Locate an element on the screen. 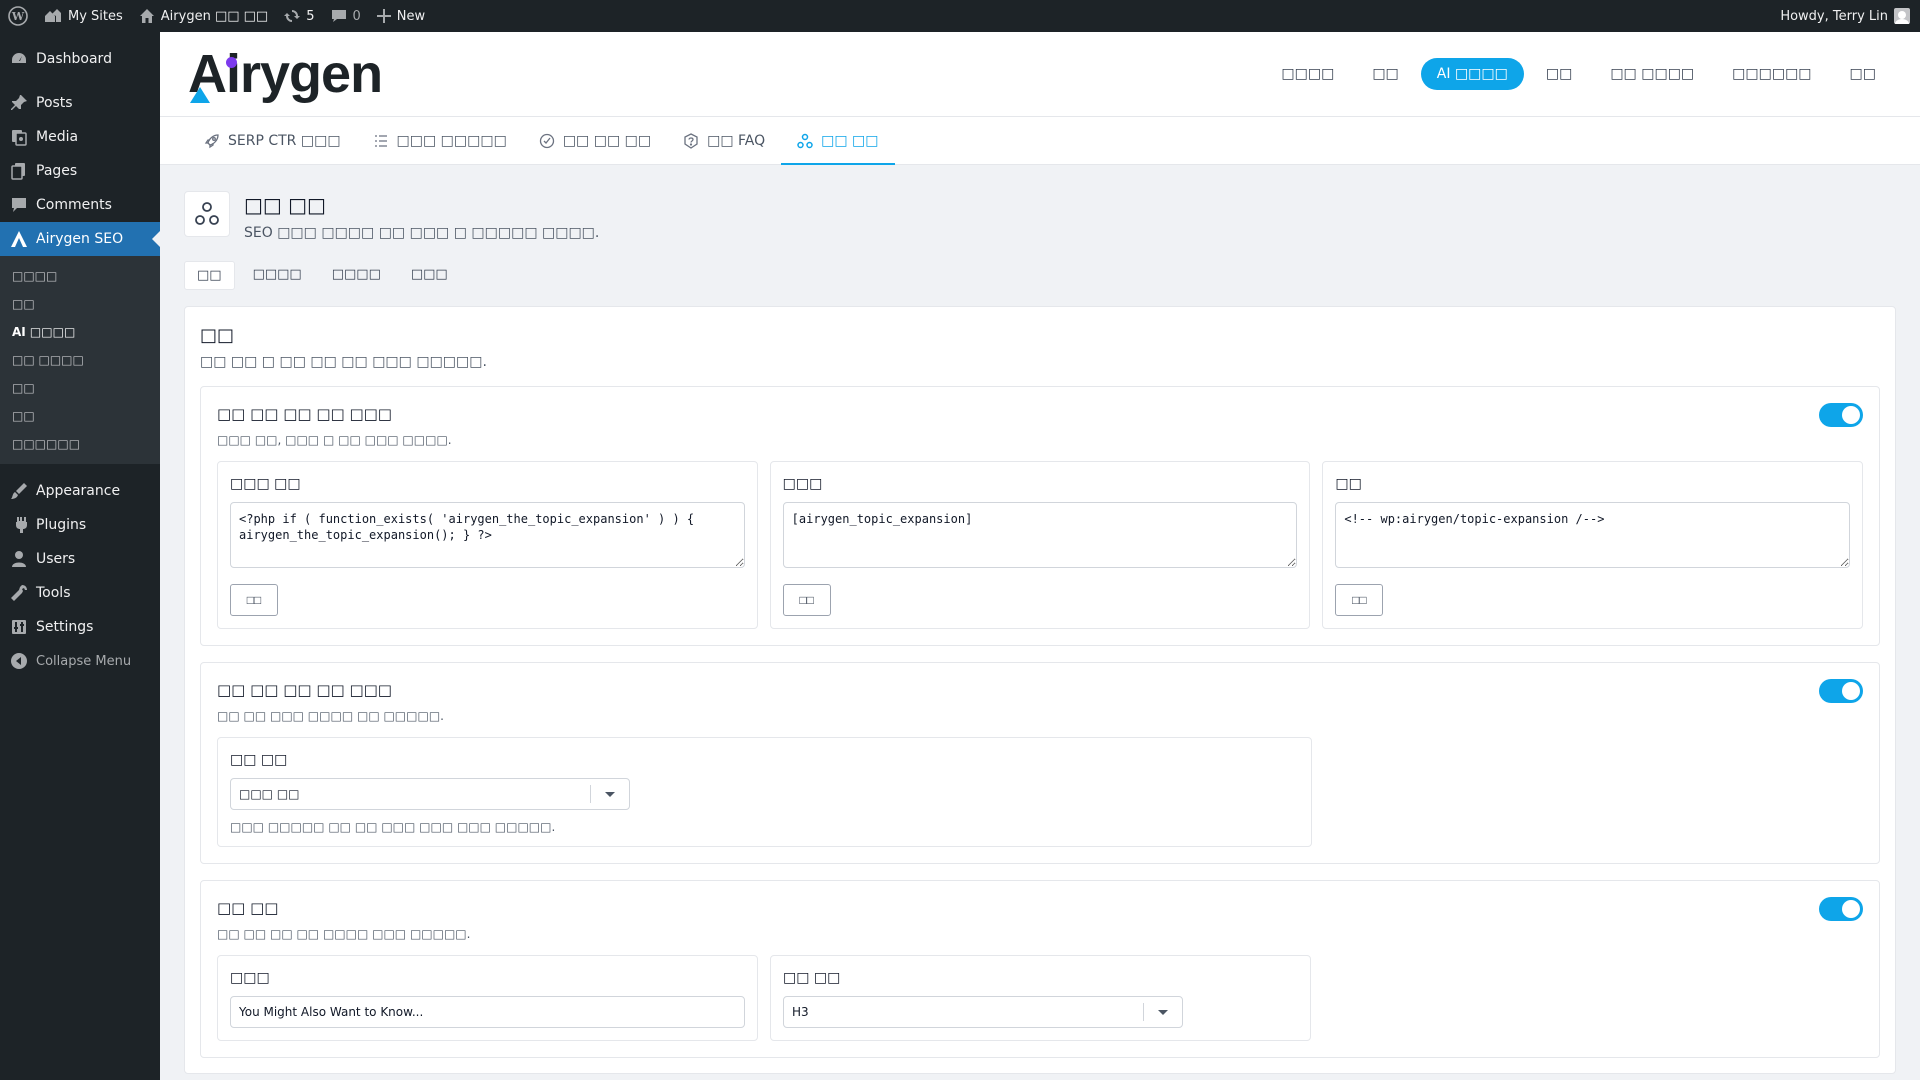 This screenshot has width=1920, height=1080. airygen-logo: A irygen is located at coordinates (285, 74).